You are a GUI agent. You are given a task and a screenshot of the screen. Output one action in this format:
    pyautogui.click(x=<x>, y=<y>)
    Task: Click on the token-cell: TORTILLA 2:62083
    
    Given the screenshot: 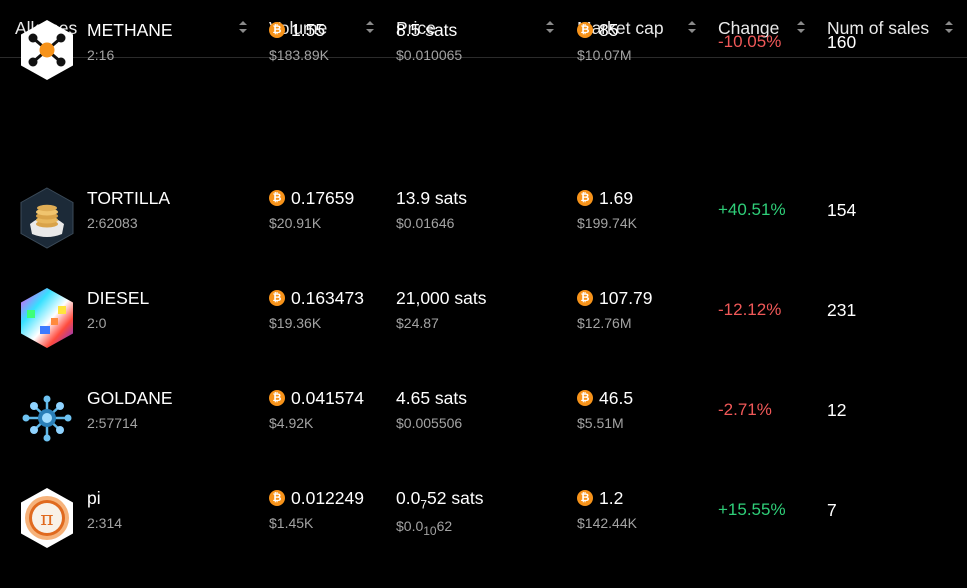 What is the action you would take?
    pyautogui.click(x=128, y=209)
    